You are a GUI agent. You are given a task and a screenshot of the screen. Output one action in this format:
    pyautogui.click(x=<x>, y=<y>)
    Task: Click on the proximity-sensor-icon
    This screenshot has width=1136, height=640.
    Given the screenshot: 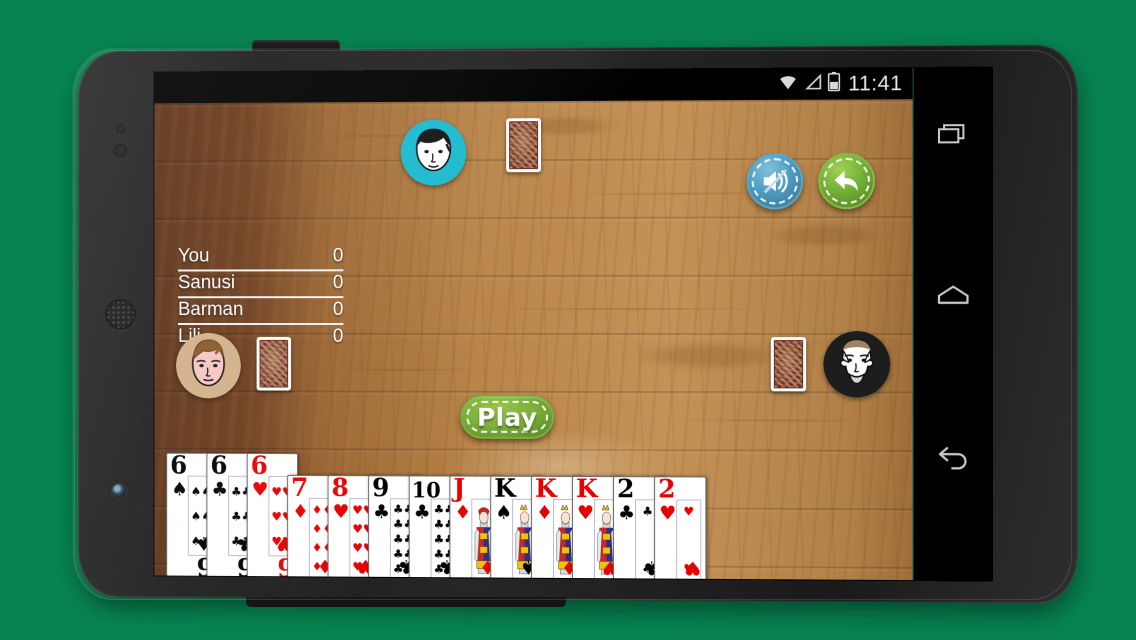 What is the action you would take?
    pyautogui.click(x=120, y=128)
    